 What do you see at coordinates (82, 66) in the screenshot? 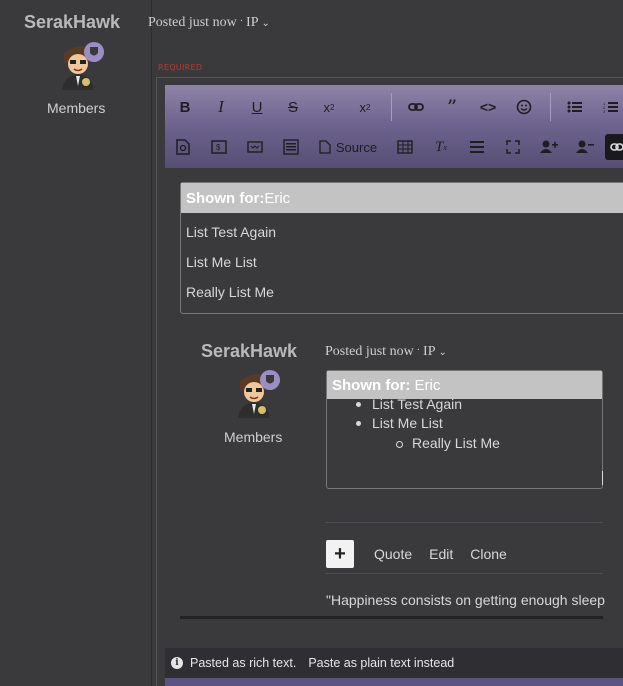
I see `avatar` at bounding box center [82, 66].